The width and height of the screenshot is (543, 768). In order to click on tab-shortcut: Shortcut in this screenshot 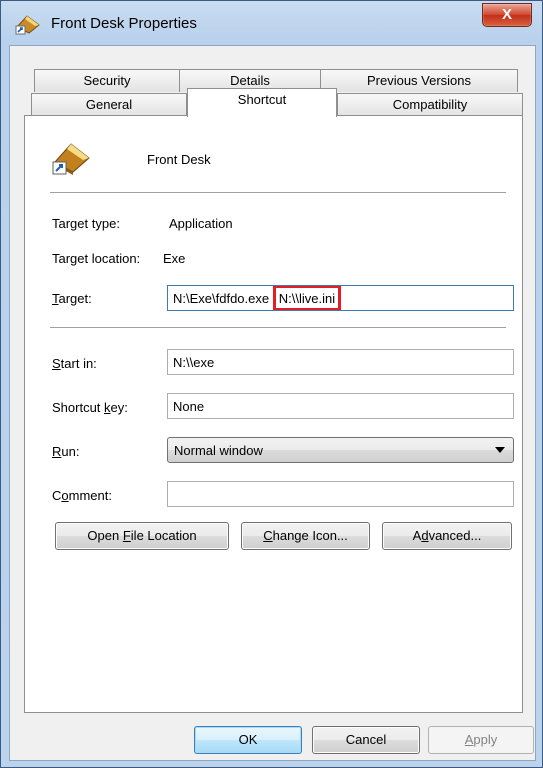, I will do `click(262, 102)`.